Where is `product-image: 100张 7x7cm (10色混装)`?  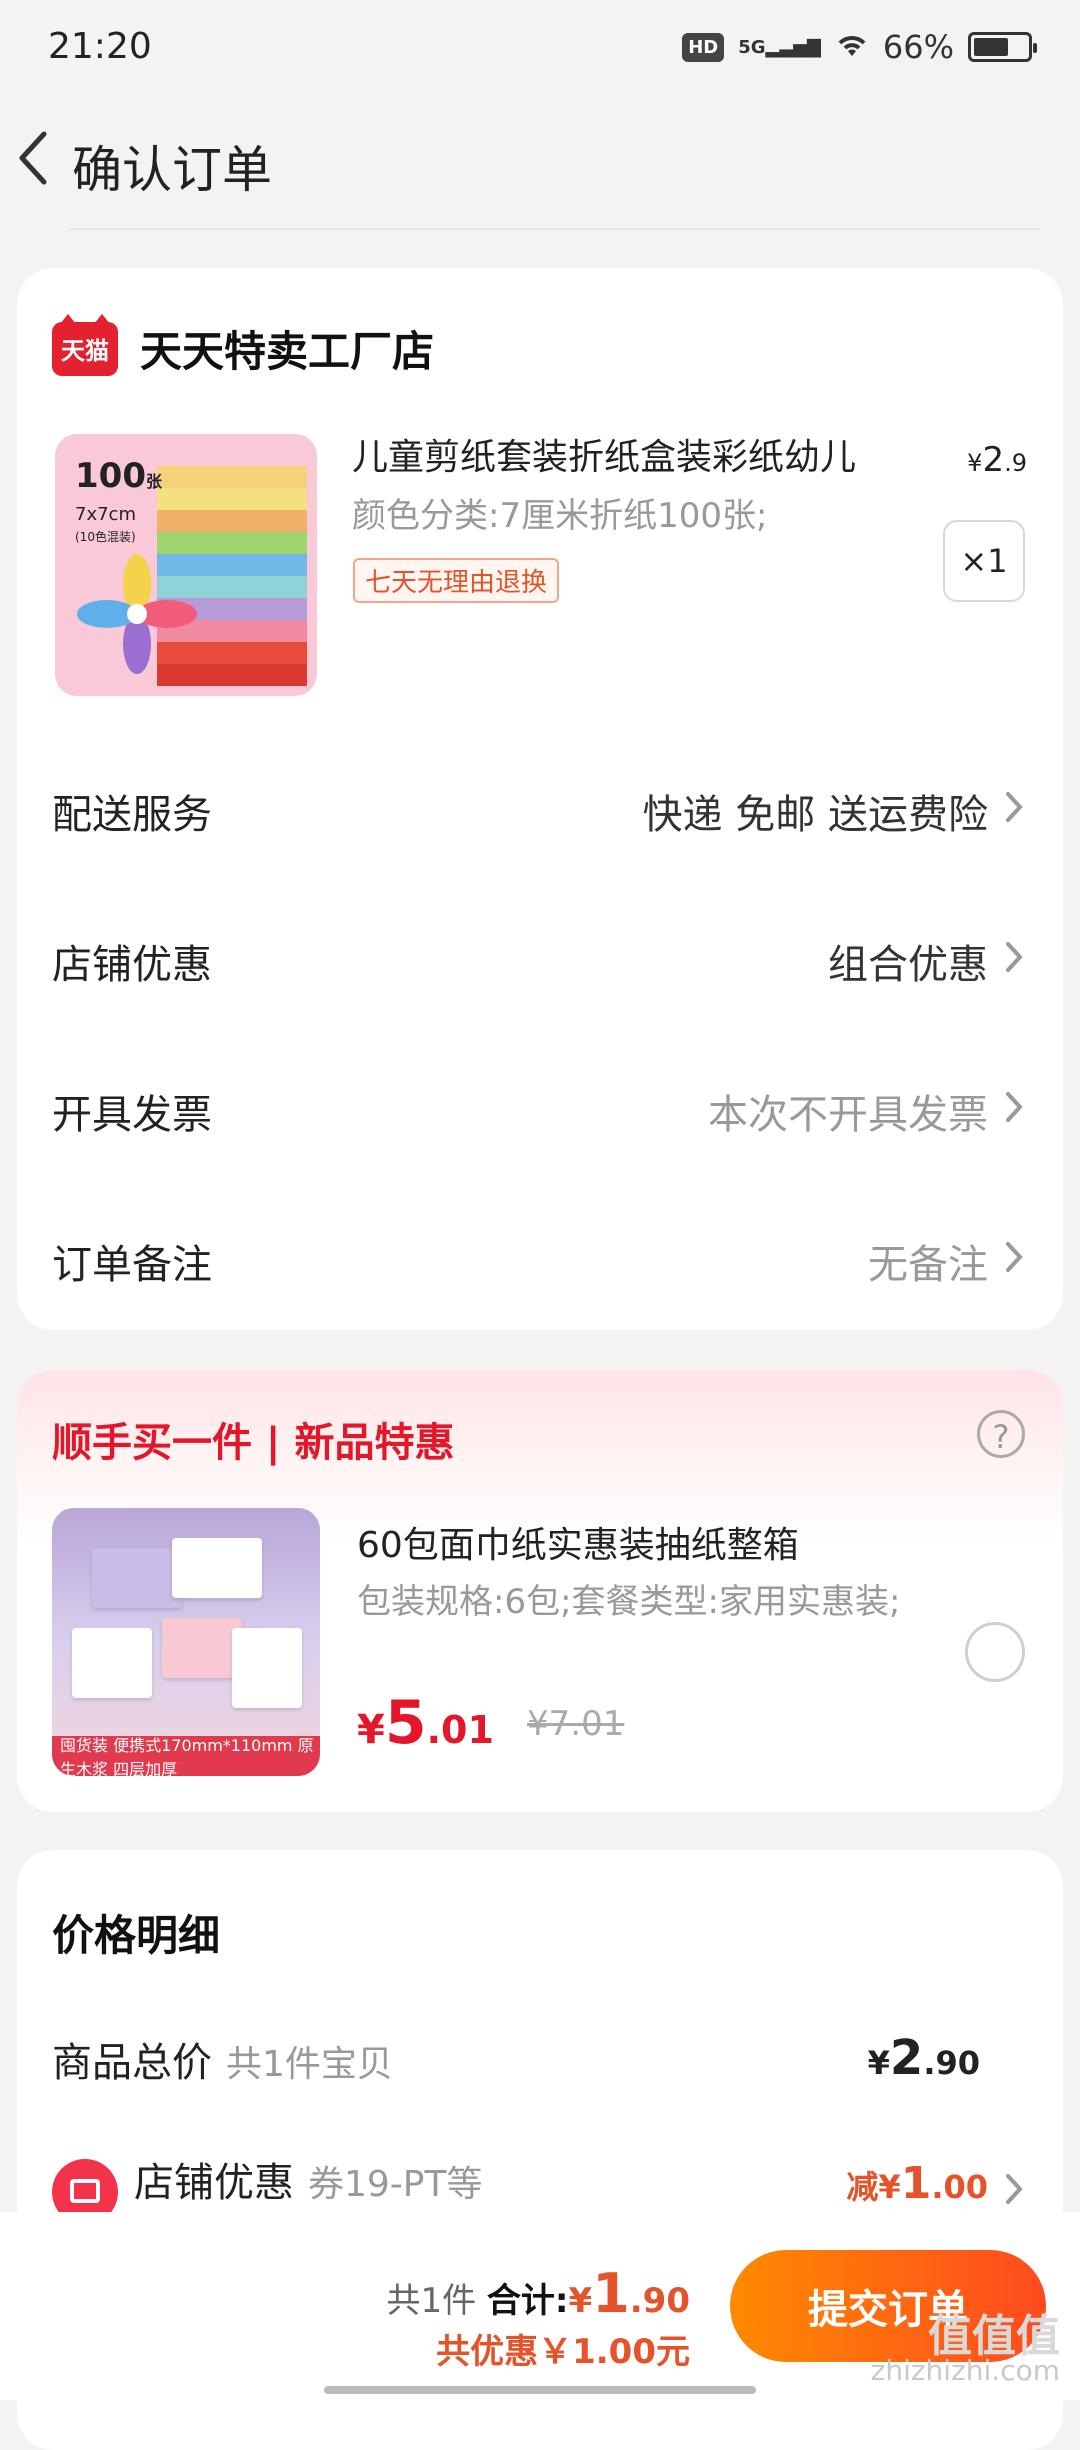
product-image: 100张 7x7cm (10色混装) is located at coordinates (186, 565).